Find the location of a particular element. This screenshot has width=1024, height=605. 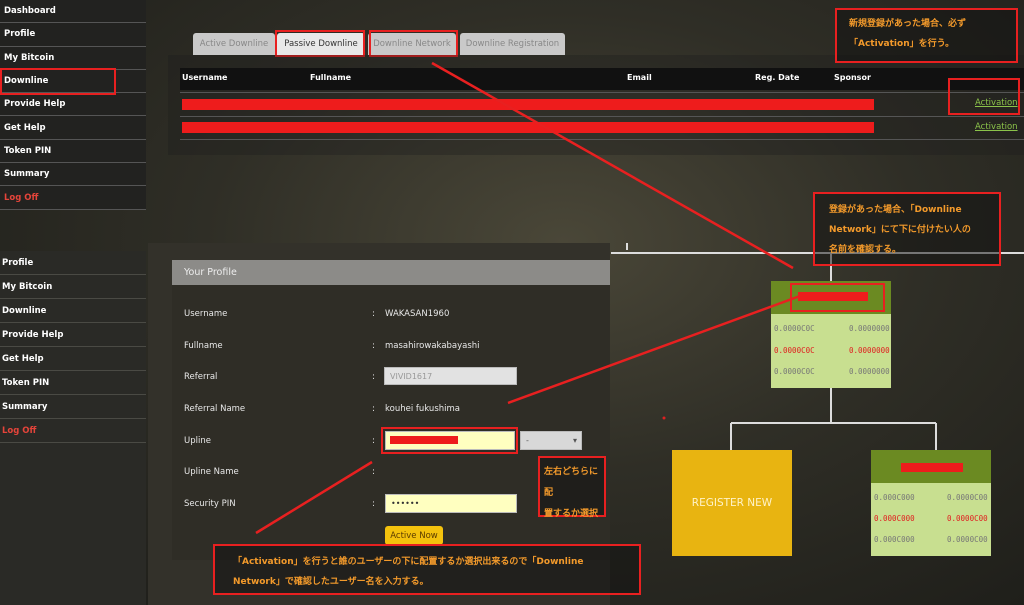

redacted-right-node-name is located at coordinates (932, 467).